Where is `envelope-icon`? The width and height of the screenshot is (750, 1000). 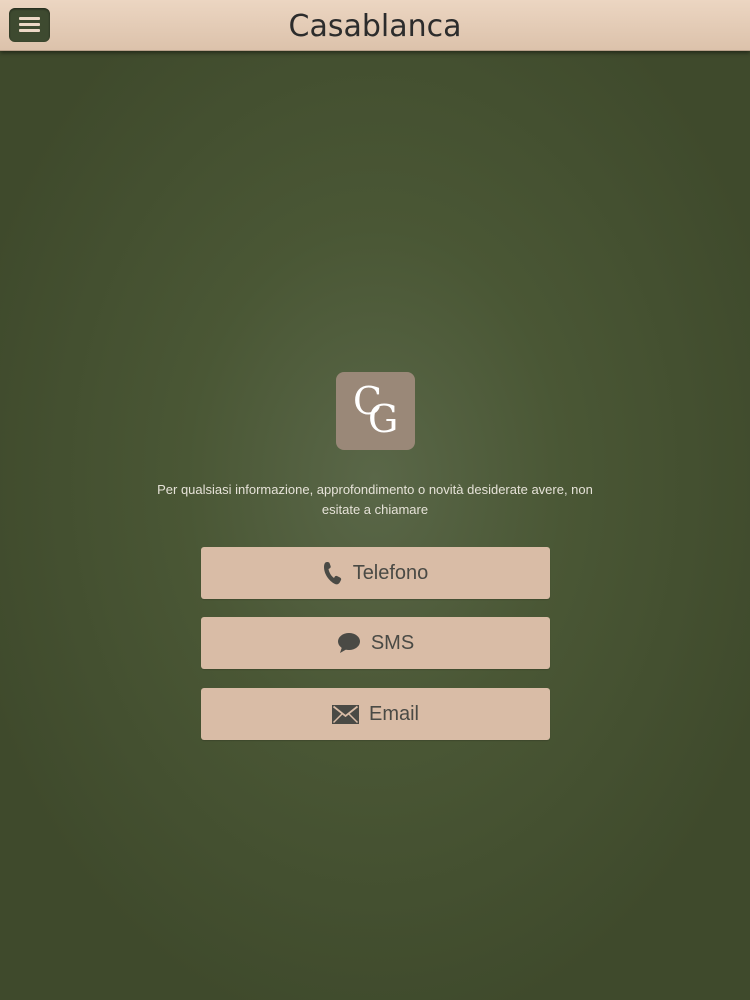 envelope-icon is located at coordinates (345, 714).